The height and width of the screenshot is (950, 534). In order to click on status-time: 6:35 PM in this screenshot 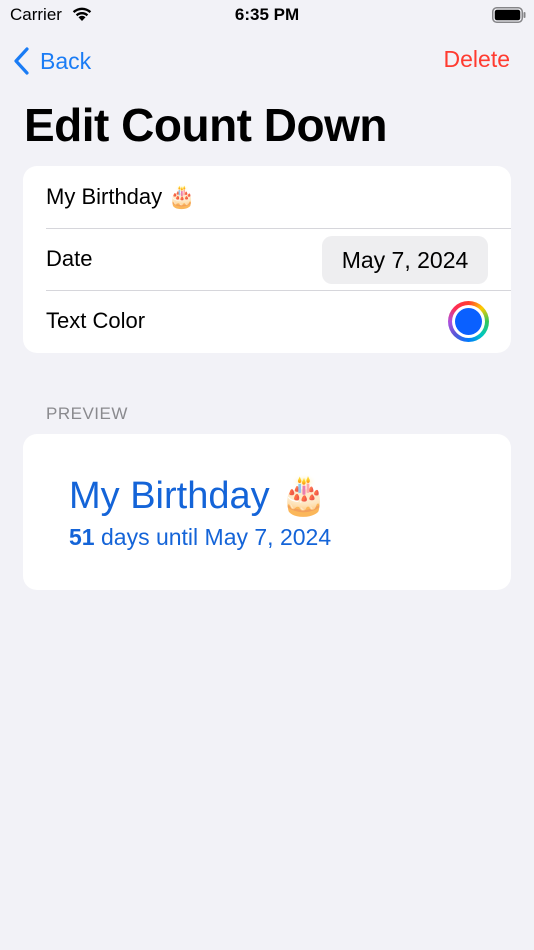, I will do `click(267, 14)`.